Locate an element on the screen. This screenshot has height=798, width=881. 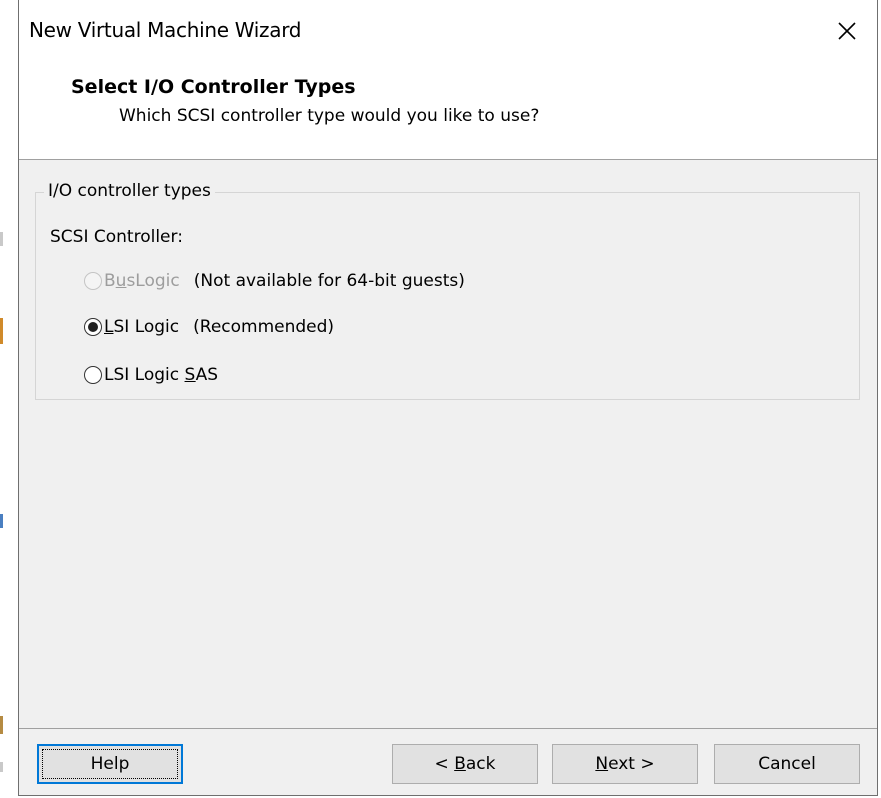
radio-note-lsi-logic: (Recommended) is located at coordinates (264, 327).